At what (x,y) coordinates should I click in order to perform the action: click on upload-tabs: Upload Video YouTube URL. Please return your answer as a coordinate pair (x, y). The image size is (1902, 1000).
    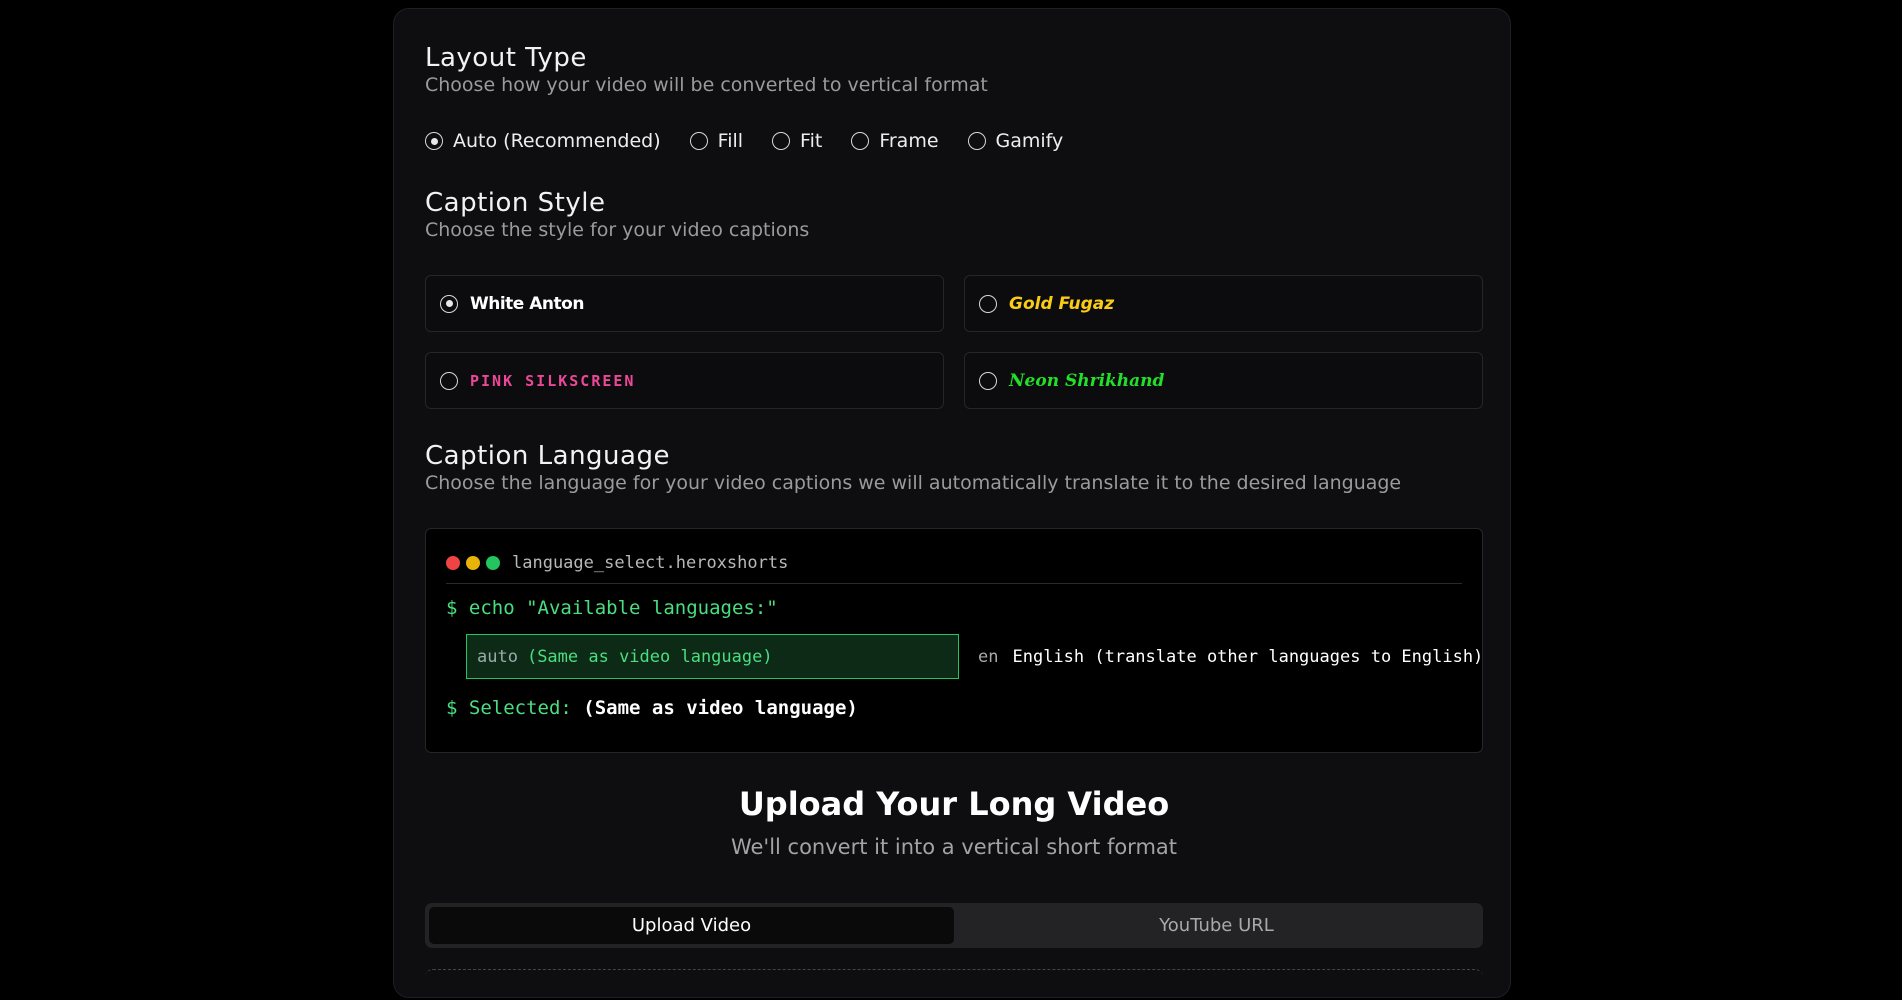
    Looking at the image, I should click on (954, 925).